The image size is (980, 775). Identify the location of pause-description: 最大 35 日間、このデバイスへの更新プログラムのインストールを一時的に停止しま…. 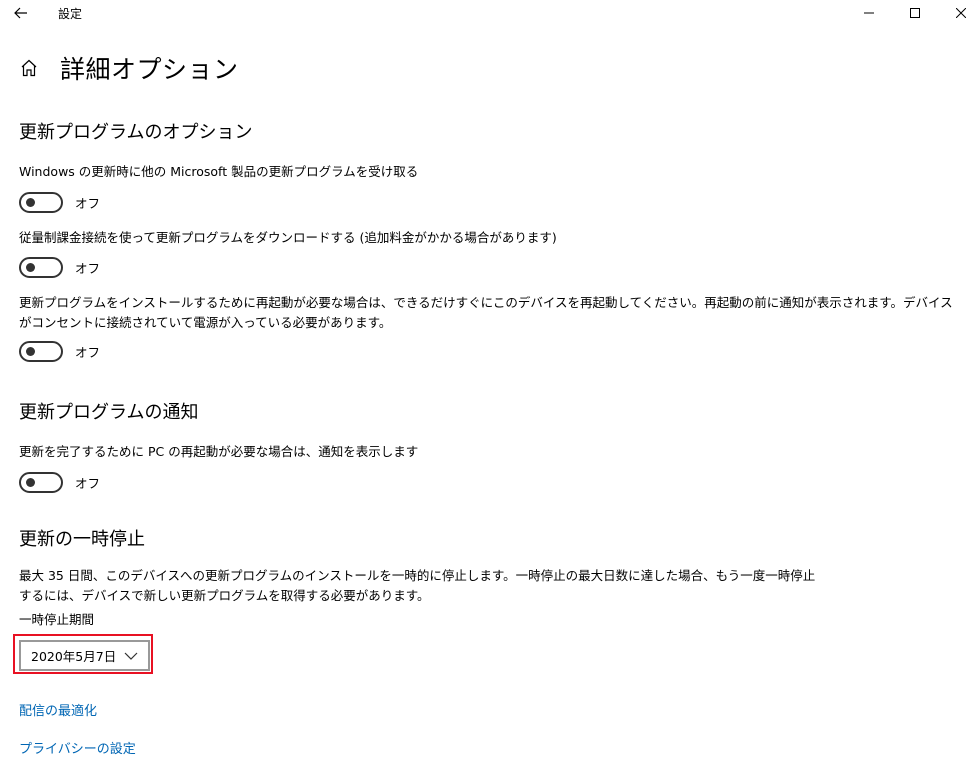
(417, 585).